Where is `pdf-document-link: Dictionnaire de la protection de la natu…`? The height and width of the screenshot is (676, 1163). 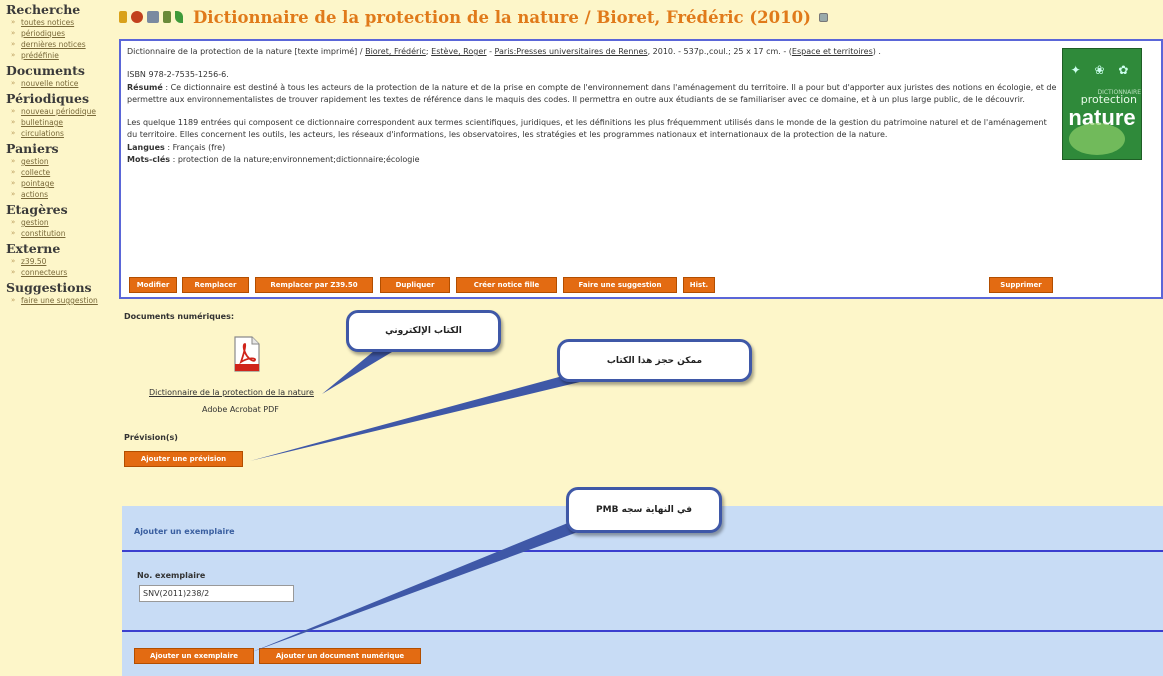 pdf-document-link: Dictionnaire de la protection de la natu… is located at coordinates (231, 392).